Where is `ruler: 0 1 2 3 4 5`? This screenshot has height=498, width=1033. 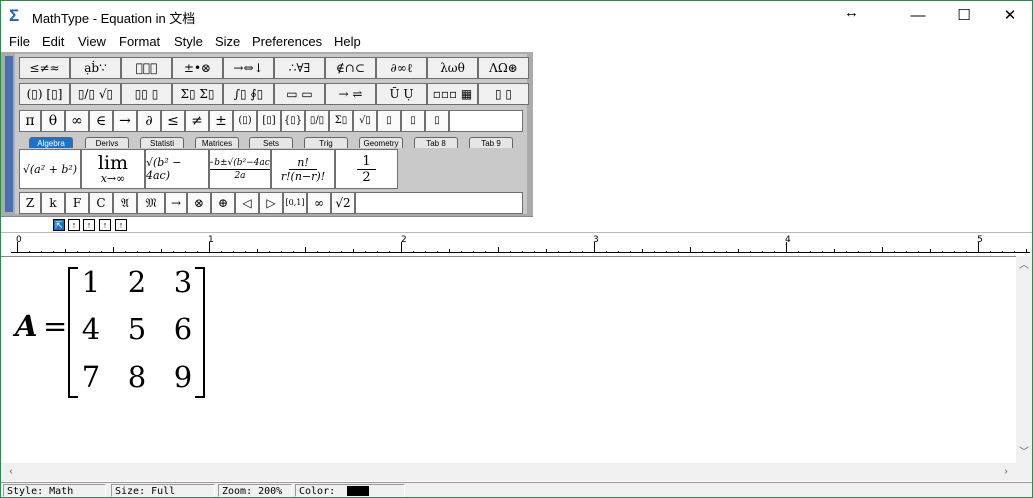
ruler: 0 1 2 3 4 5 is located at coordinates (516, 244).